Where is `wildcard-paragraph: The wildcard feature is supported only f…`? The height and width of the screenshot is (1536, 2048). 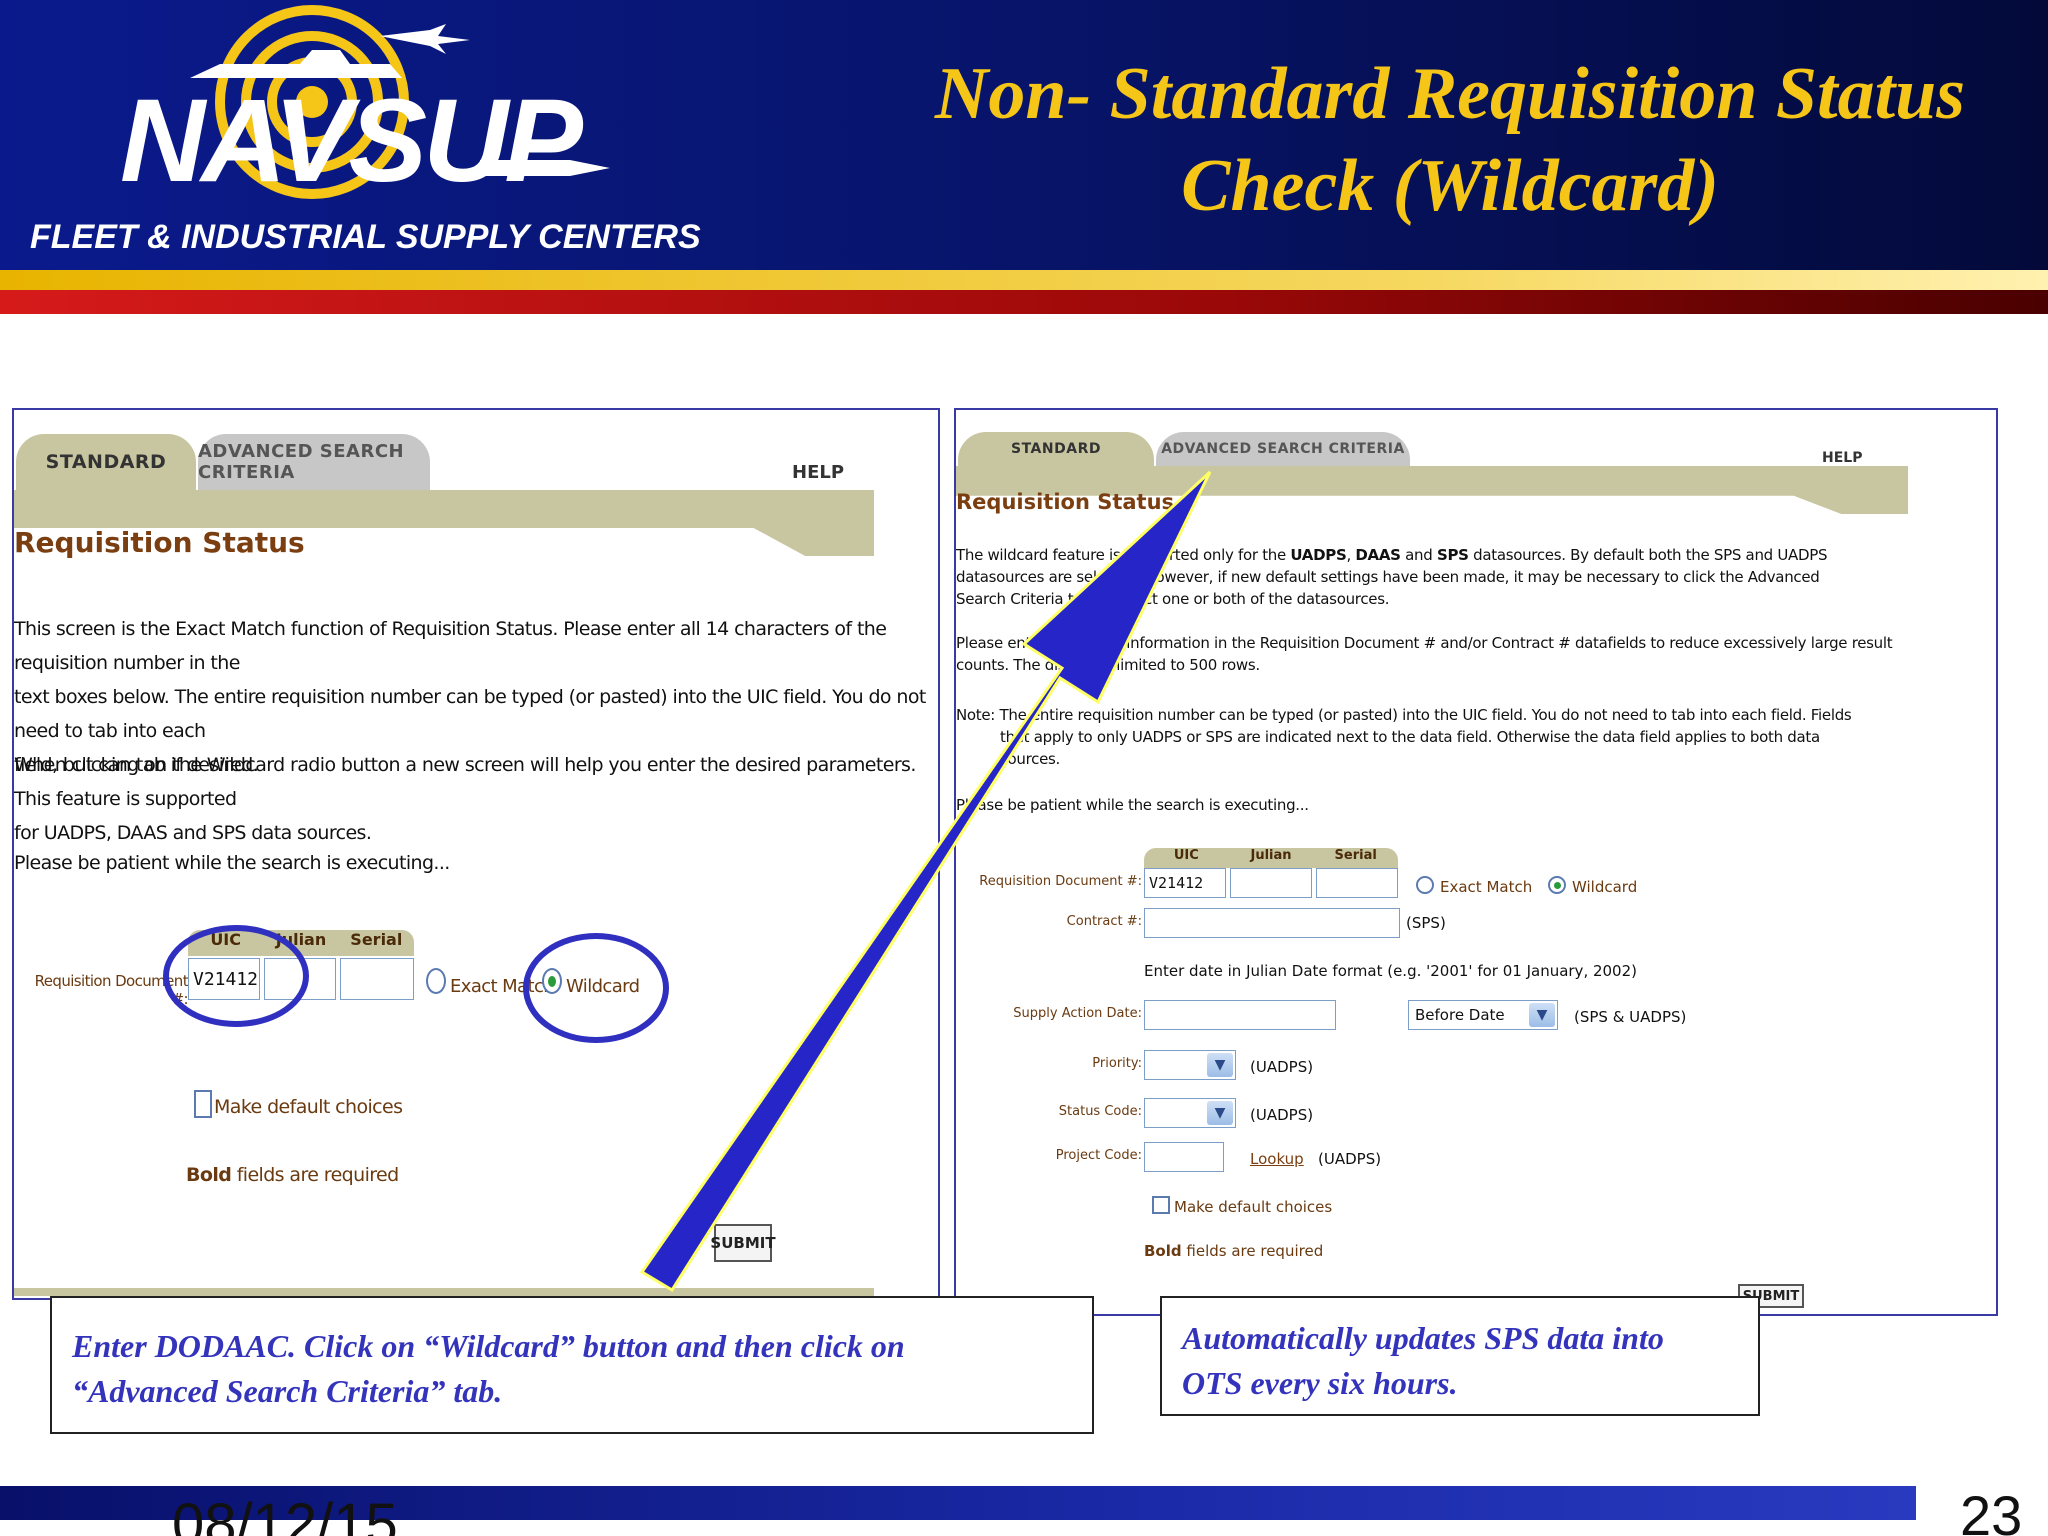 wildcard-paragraph: The wildcard feature is supported only f… is located at coordinates (1476, 577).